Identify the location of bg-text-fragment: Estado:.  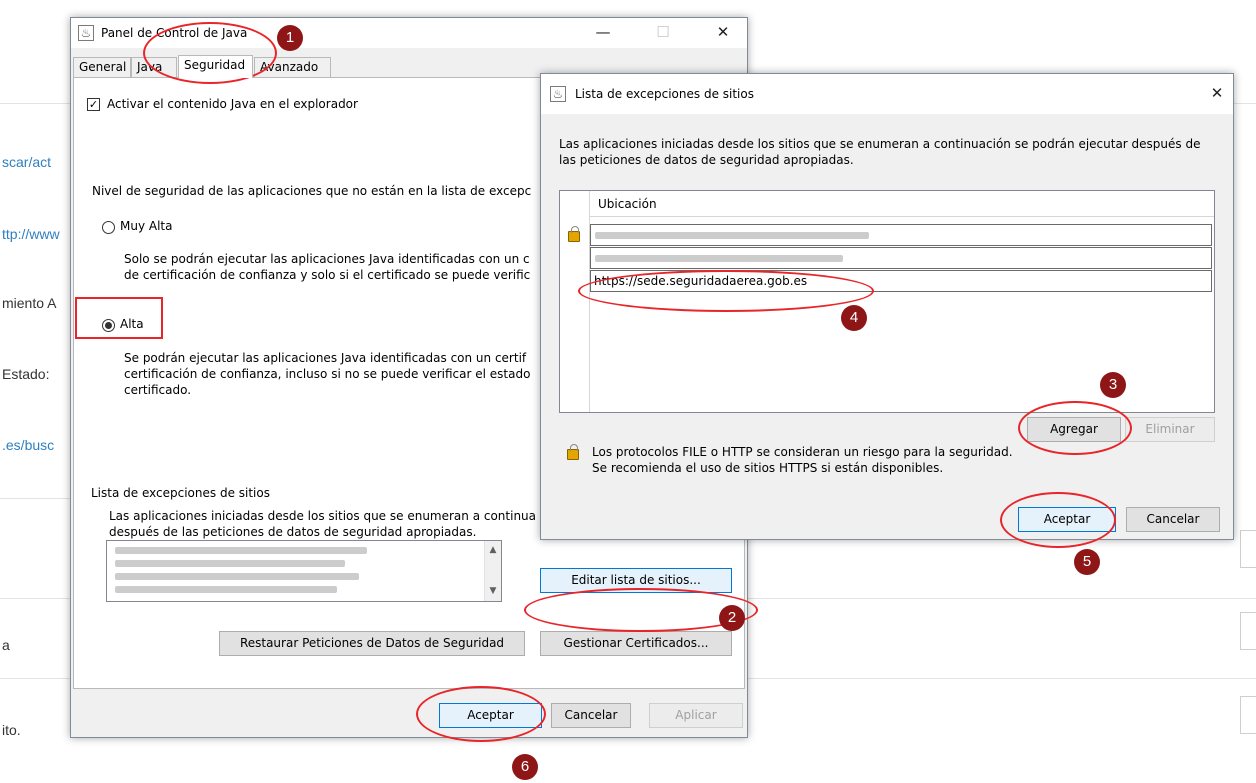
(26, 374).